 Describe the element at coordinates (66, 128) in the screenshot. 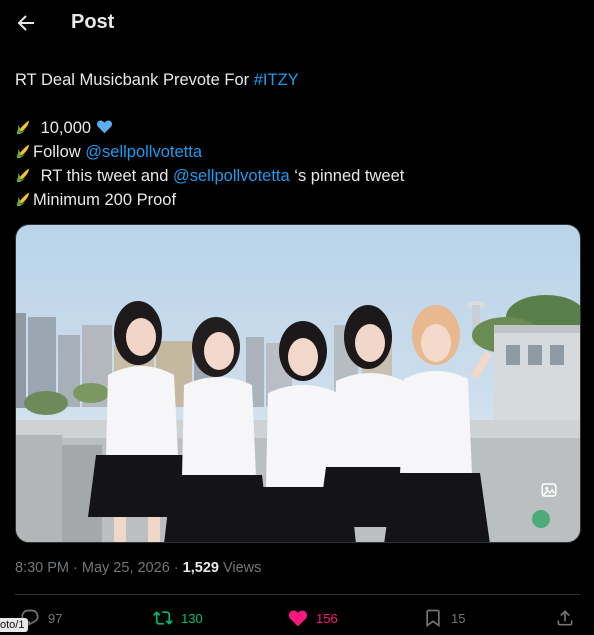

I see `tweet-line-2-text: 10,000` at that location.